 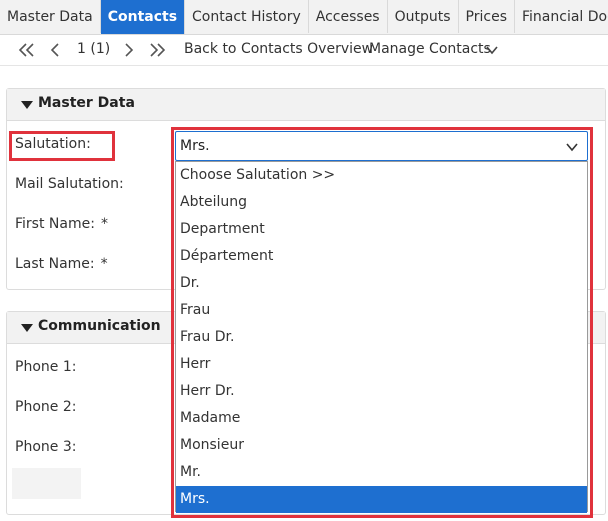 I want to click on page-indicator: 1 (1), so click(x=94, y=49).